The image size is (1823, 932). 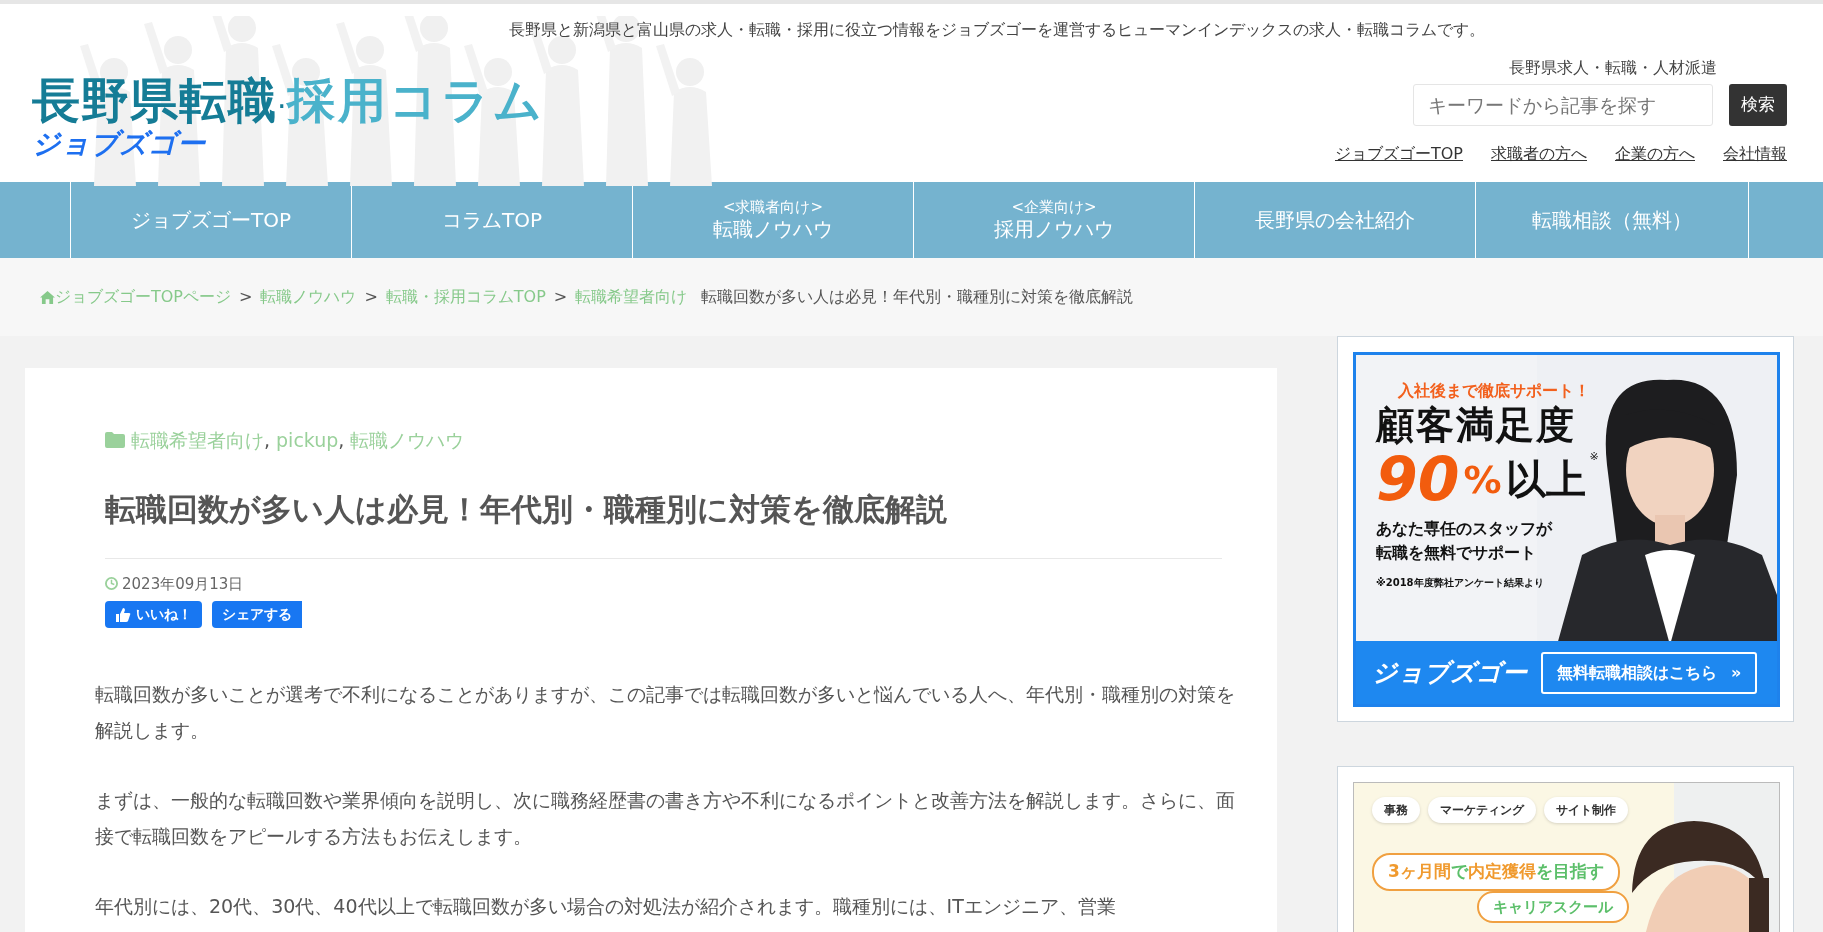 I want to click on search-field: キーワードから記事を探す, so click(x=1563, y=105).